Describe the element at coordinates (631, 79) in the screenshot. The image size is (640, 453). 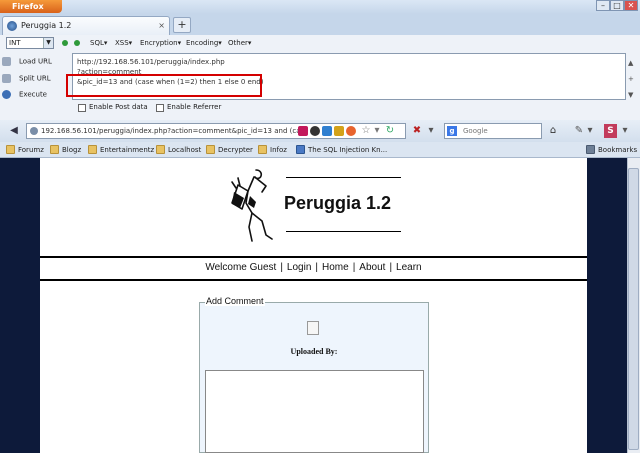
I see `hackbar-scroll-arrows: ▲ + ▼` at that location.